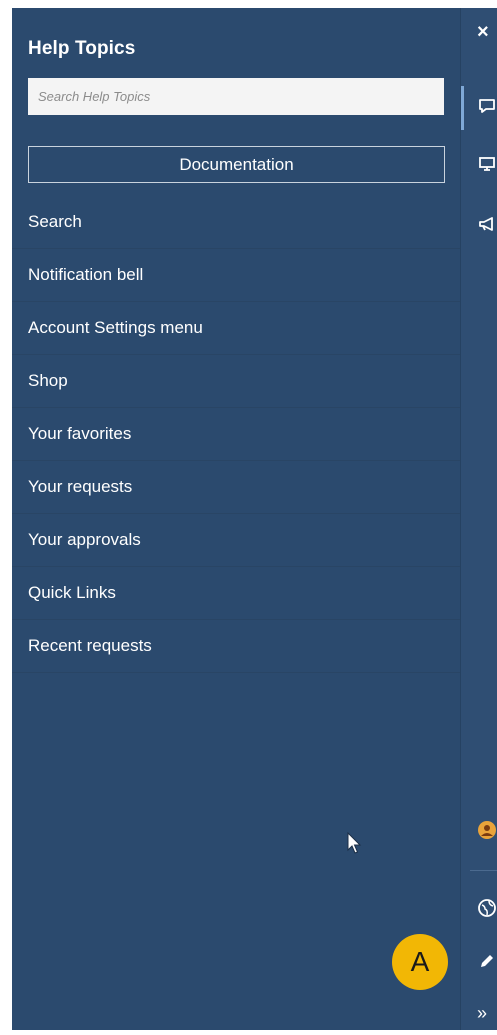 This screenshot has height=1035, width=497. Describe the element at coordinates (487, 32) in the screenshot. I see `close-icon: ×` at that location.